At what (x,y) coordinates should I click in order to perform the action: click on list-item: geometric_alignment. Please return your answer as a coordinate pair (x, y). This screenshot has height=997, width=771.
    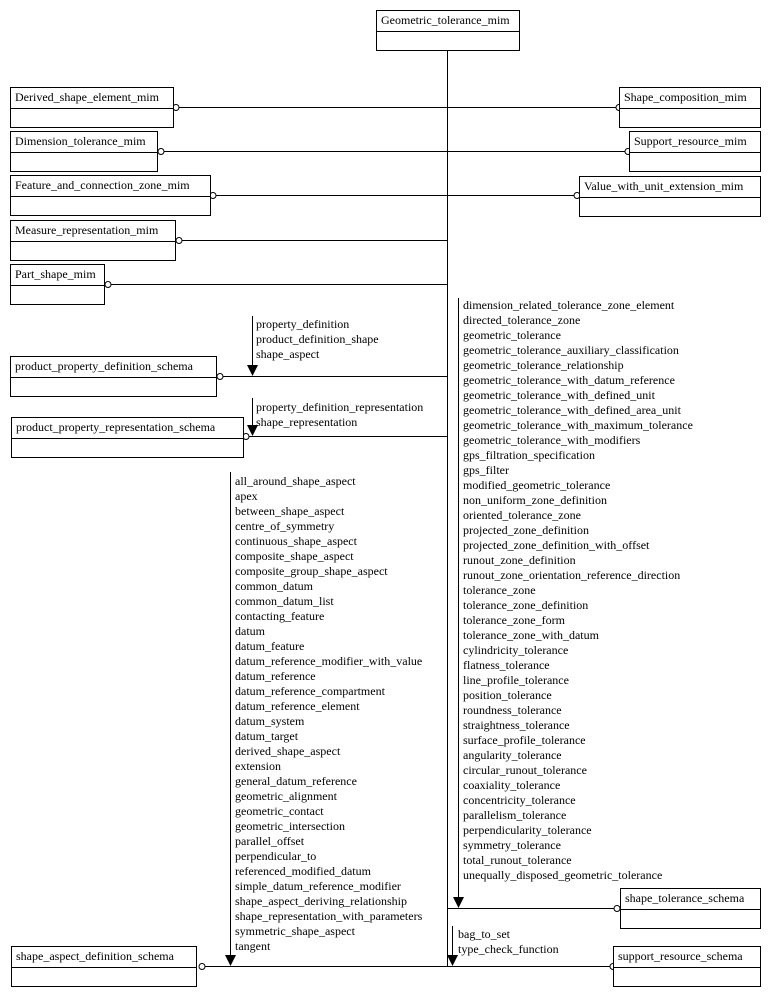
    Looking at the image, I should click on (286, 796).